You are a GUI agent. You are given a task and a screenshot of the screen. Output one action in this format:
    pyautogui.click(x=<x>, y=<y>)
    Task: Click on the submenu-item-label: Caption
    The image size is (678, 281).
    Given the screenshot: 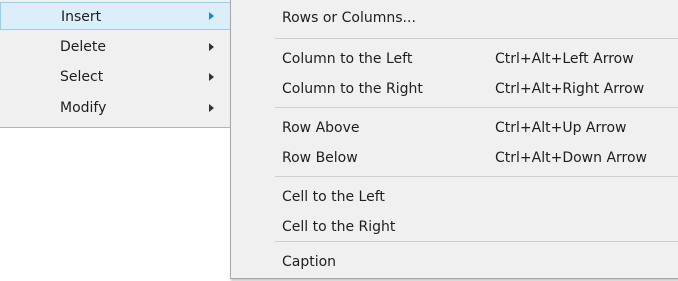 What is the action you would take?
    pyautogui.click(x=309, y=262)
    